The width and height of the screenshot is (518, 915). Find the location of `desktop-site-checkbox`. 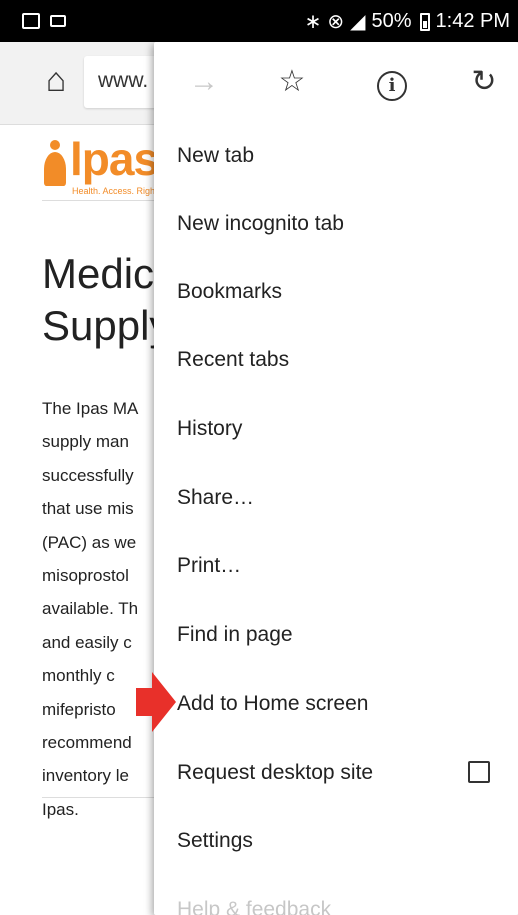

desktop-site-checkbox is located at coordinates (479, 772).